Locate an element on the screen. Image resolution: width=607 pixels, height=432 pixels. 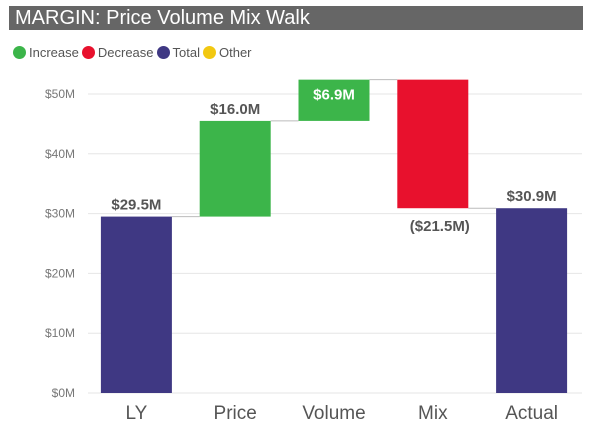
bar-mix is located at coordinates (433, 144).